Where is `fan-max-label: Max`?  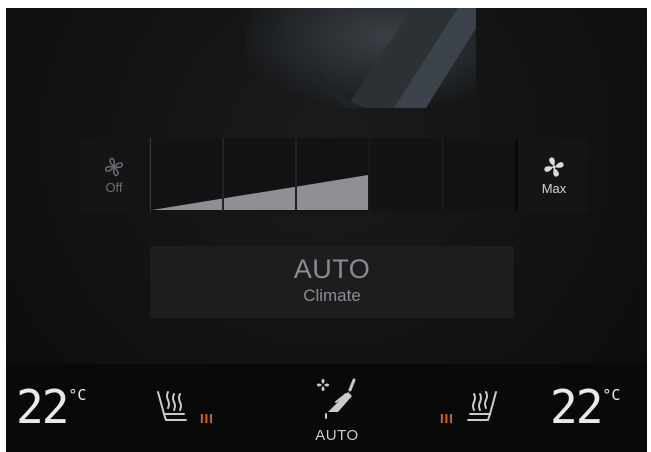
fan-max-label: Max is located at coordinates (554, 188).